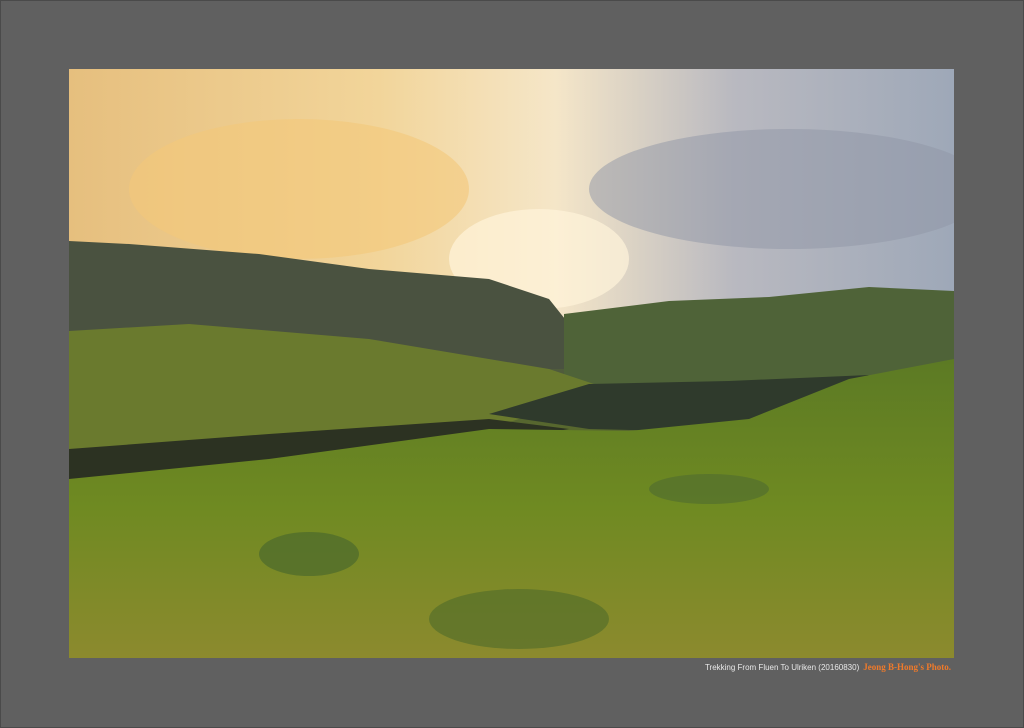  I want to click on photo-credit: Jeong B-Hong's Photo., so click(907, 667).